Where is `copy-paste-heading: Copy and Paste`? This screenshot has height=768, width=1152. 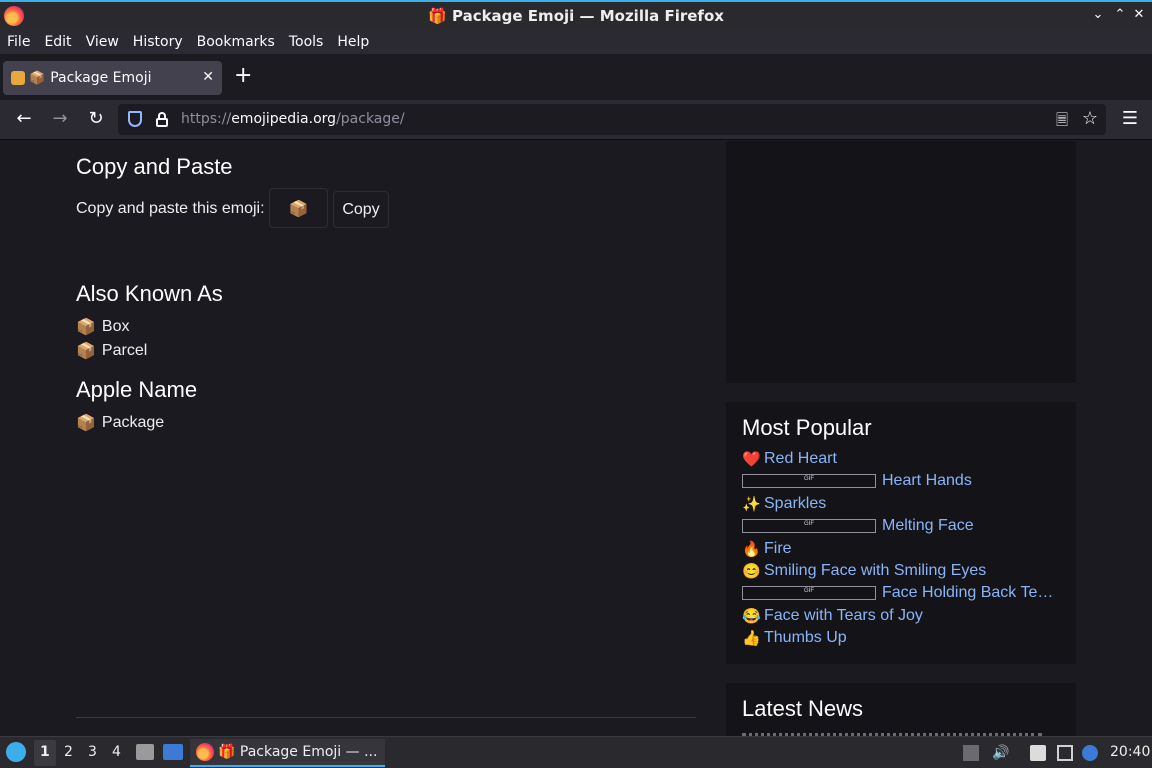 copy-paste-heading: Copy and Paste is located at coordinates (154, 166).